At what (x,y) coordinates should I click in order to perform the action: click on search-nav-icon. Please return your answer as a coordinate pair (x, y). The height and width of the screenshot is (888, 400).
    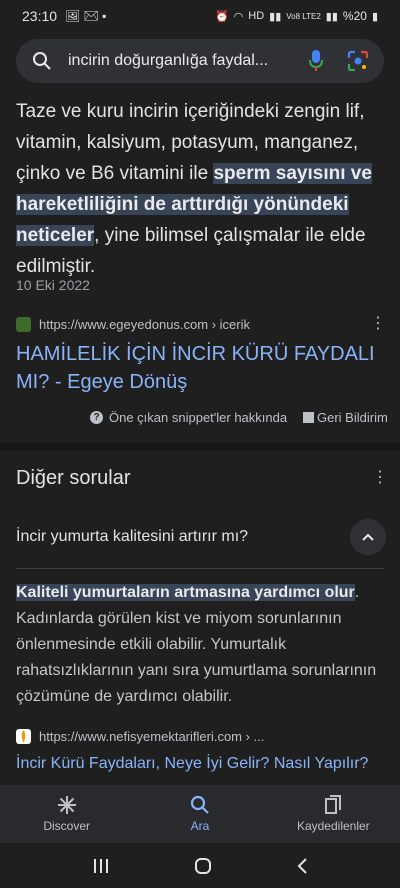
    Looking at the image, I should click on (199, 804).